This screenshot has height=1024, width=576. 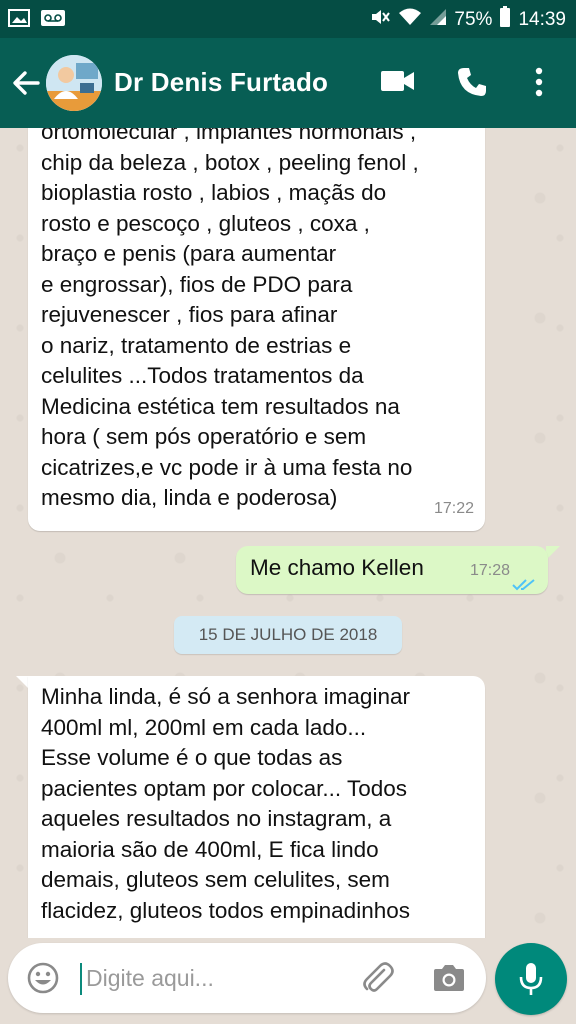 What do you see at coordinates (473, 19) in the screenshot?
I see `battery-percent: 75%` at bounding box center [473, 19].